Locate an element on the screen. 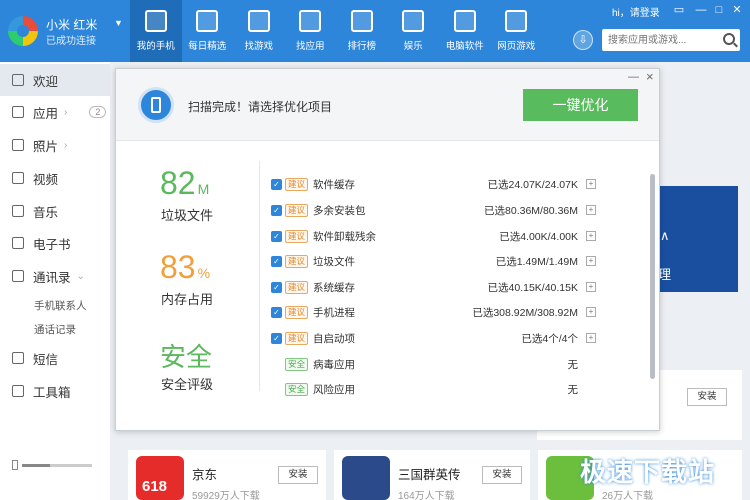  app-card-sanguo: 三国群英传 164万人下载 安装 is located at coordinates (432, 475).